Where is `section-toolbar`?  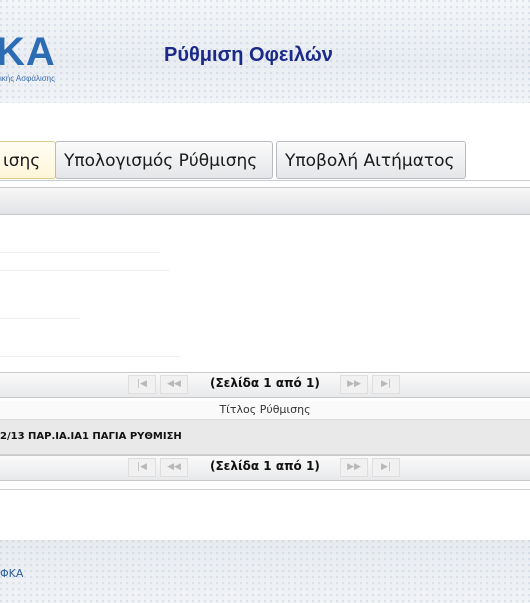 section-toolbar is located at coordinates (265, 201).